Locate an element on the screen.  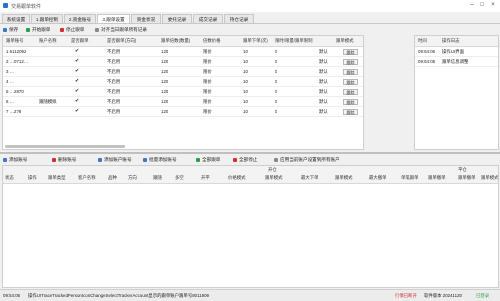
minimize-icon: – is located at coordinates (472, 5).